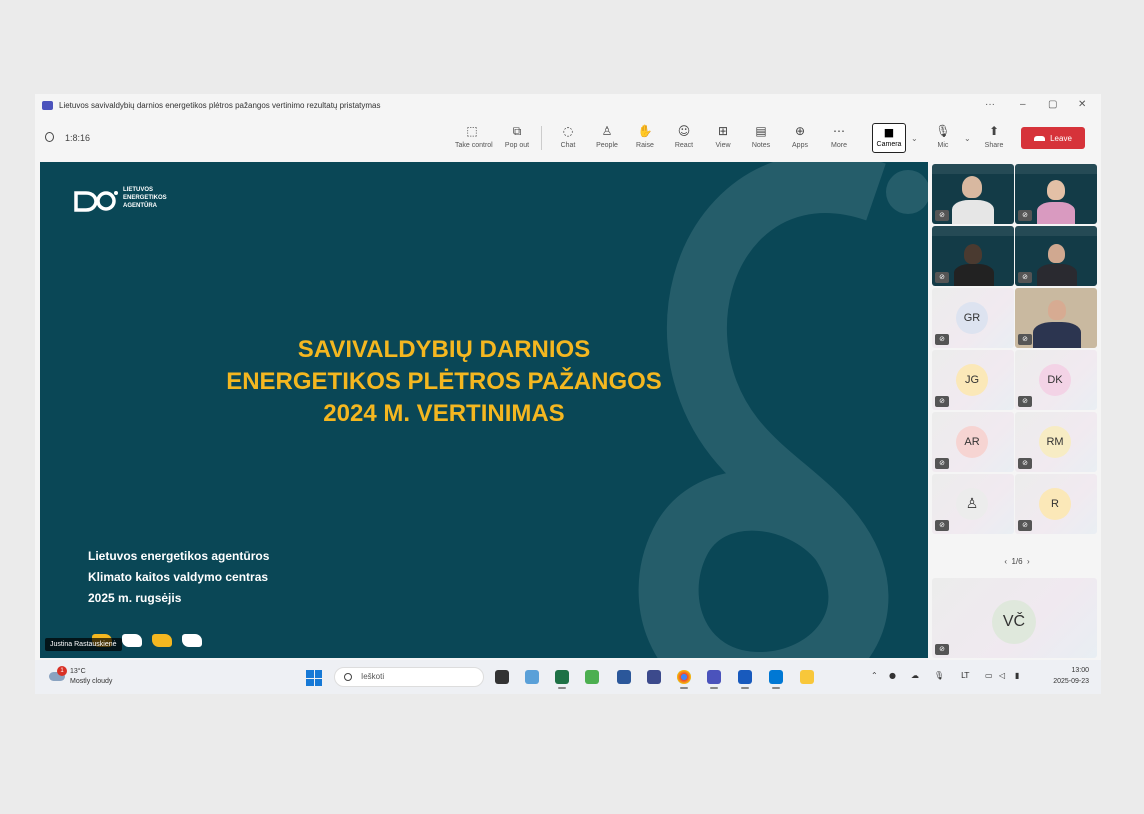 This screenshot has height=814, width=1144. I want to click on participant-body, so click(1057, 335).